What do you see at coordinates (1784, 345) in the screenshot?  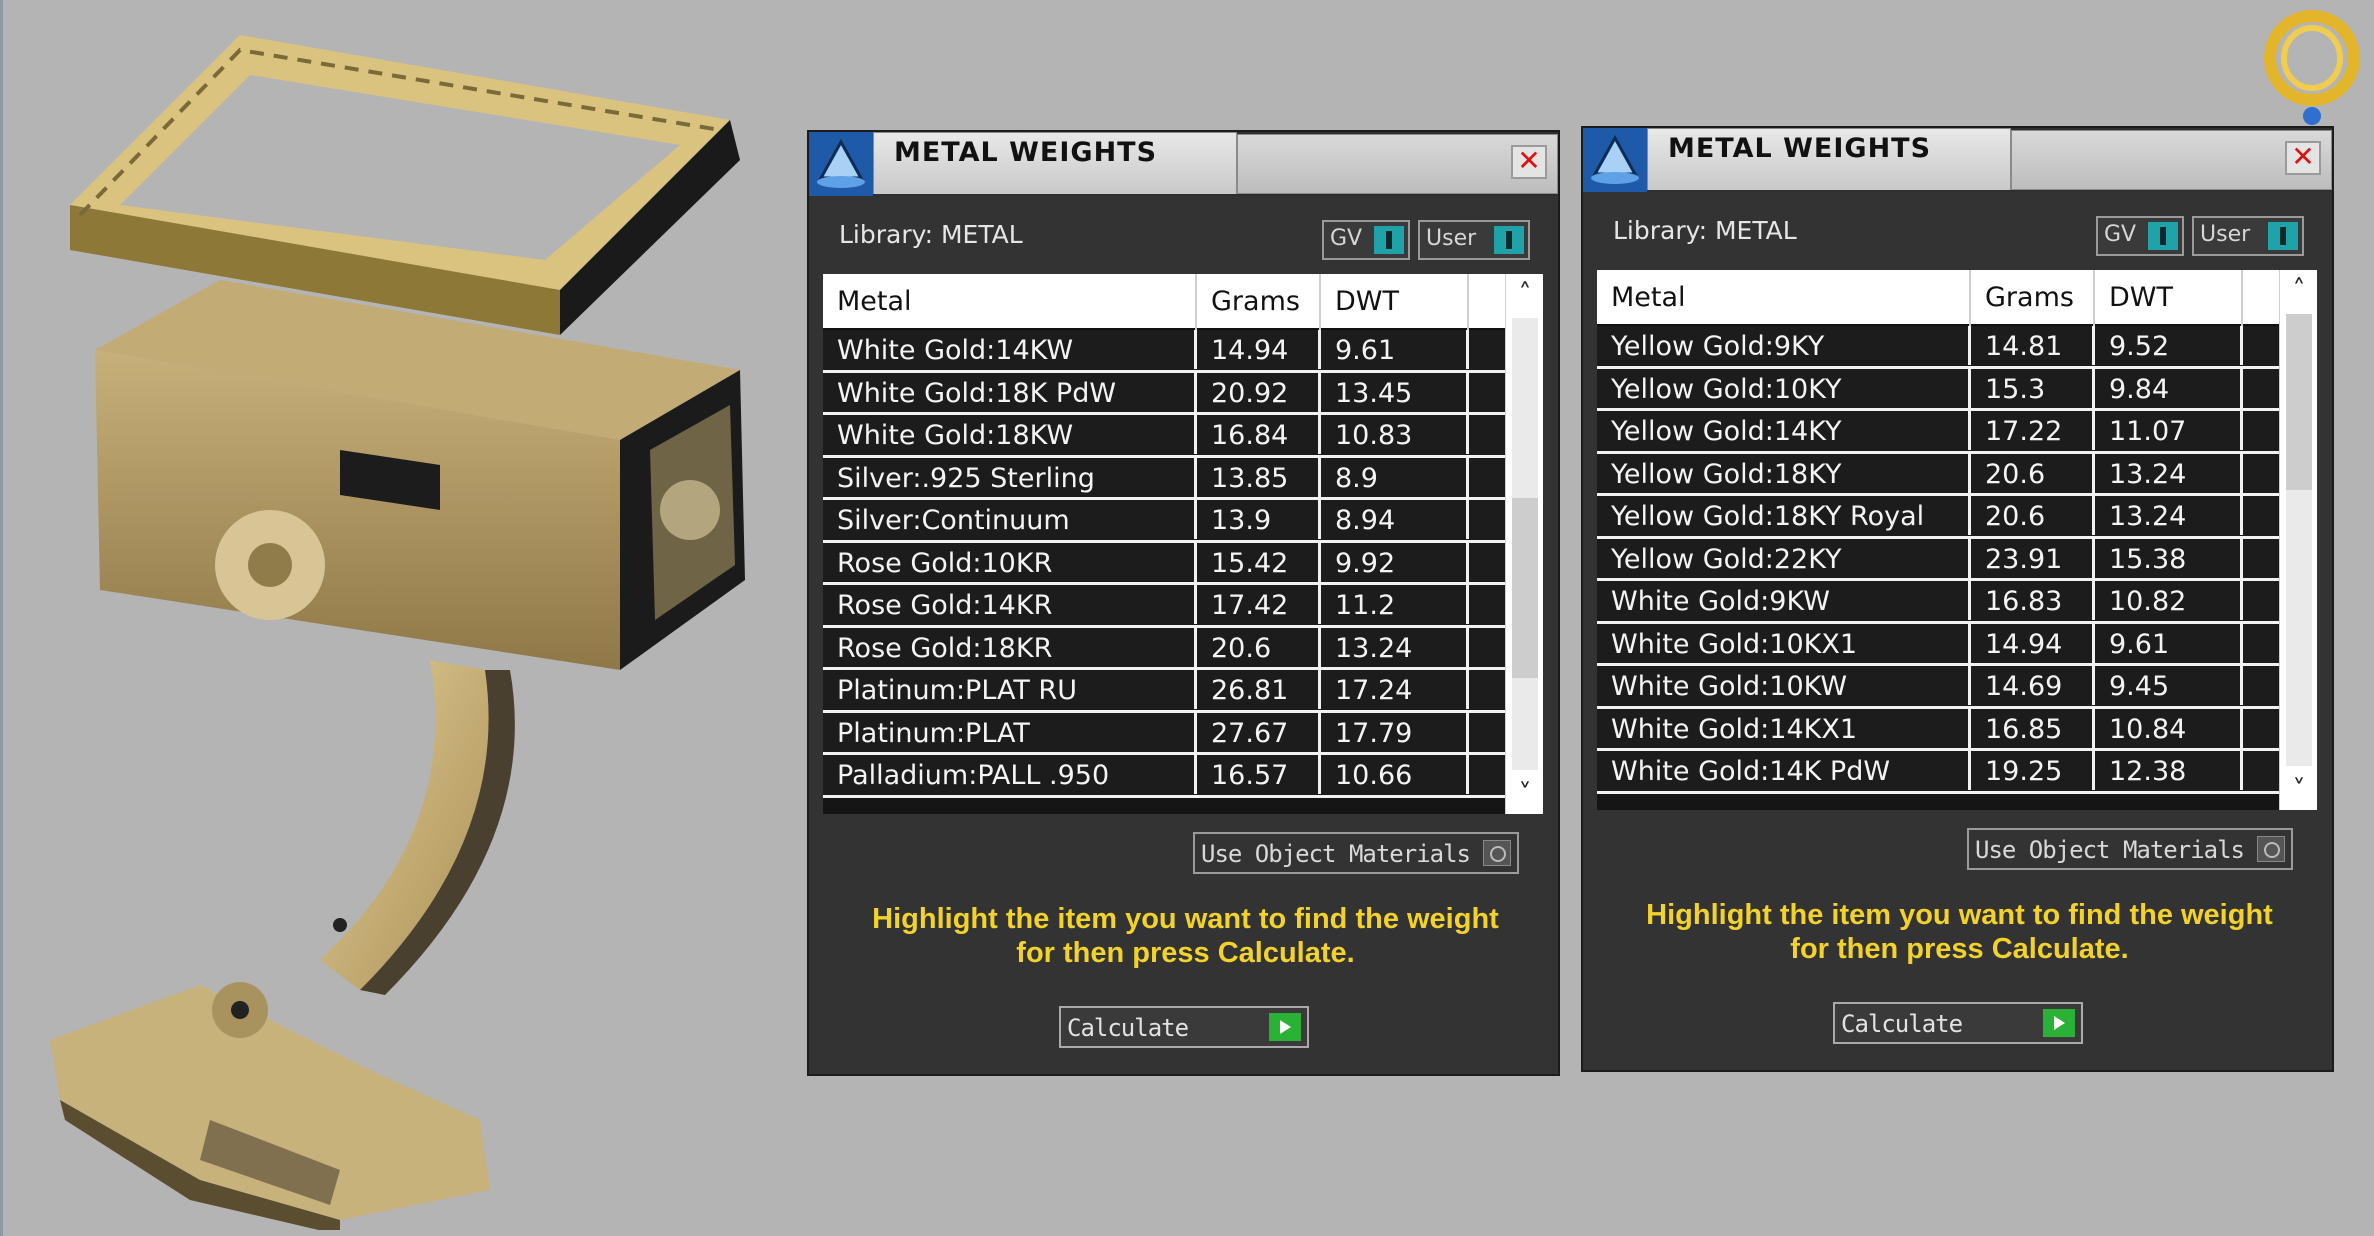 I see `metal-cell: Yellow Gold:9KY` at bounding box center [1784, 345].